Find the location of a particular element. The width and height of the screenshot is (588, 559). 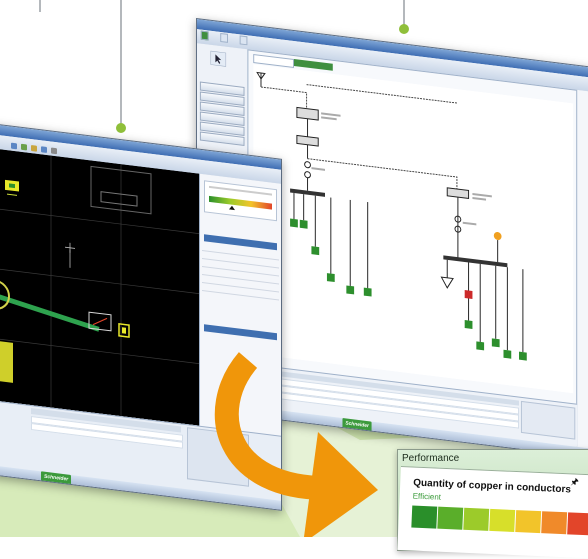

efficiency-rating-label: Efficient is located at coordinates (427, 496).